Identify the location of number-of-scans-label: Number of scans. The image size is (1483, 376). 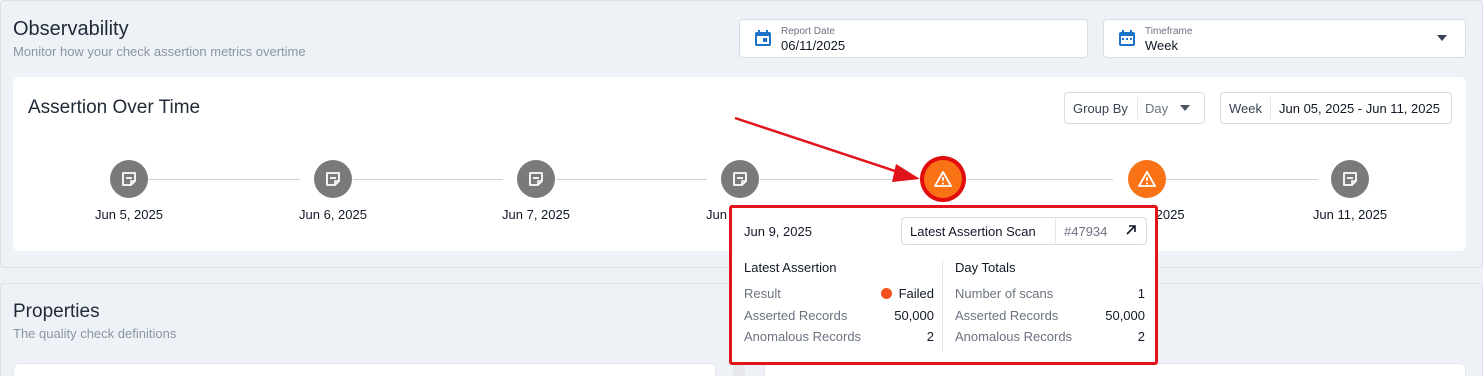
(1004, 293).